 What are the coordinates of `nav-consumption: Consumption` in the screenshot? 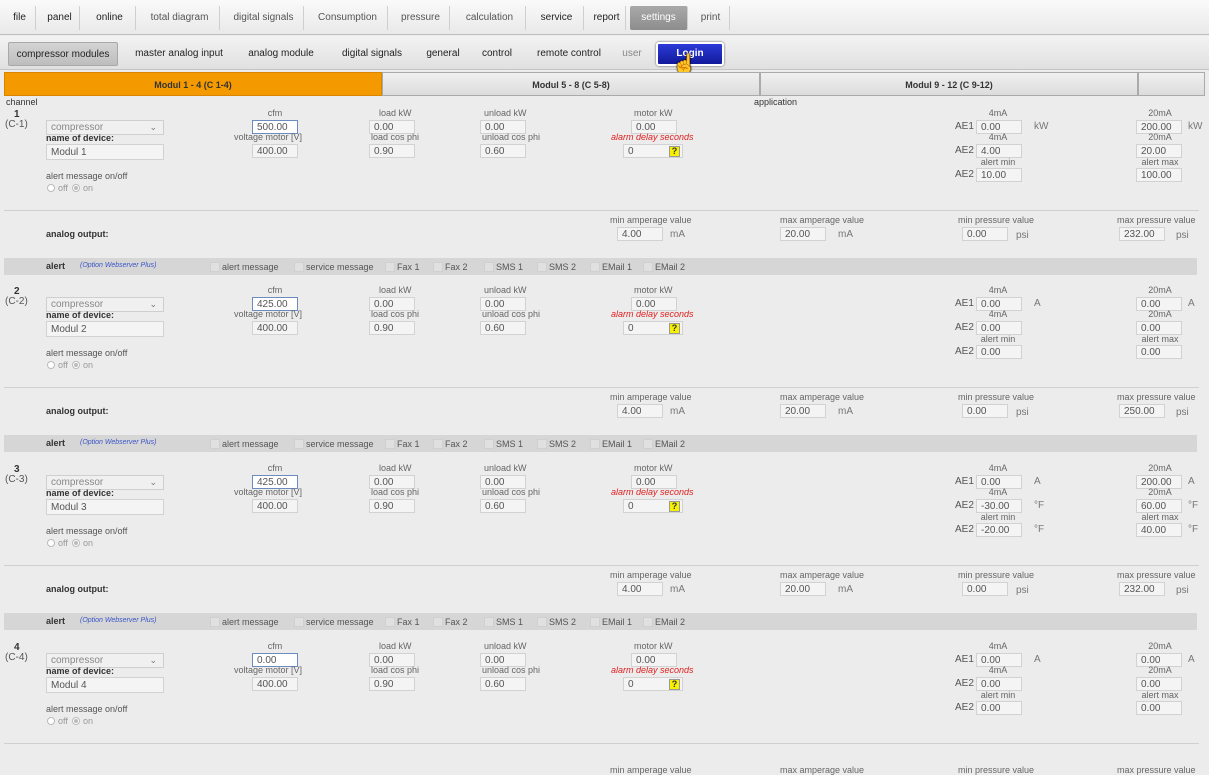 It's located at (348, 18).